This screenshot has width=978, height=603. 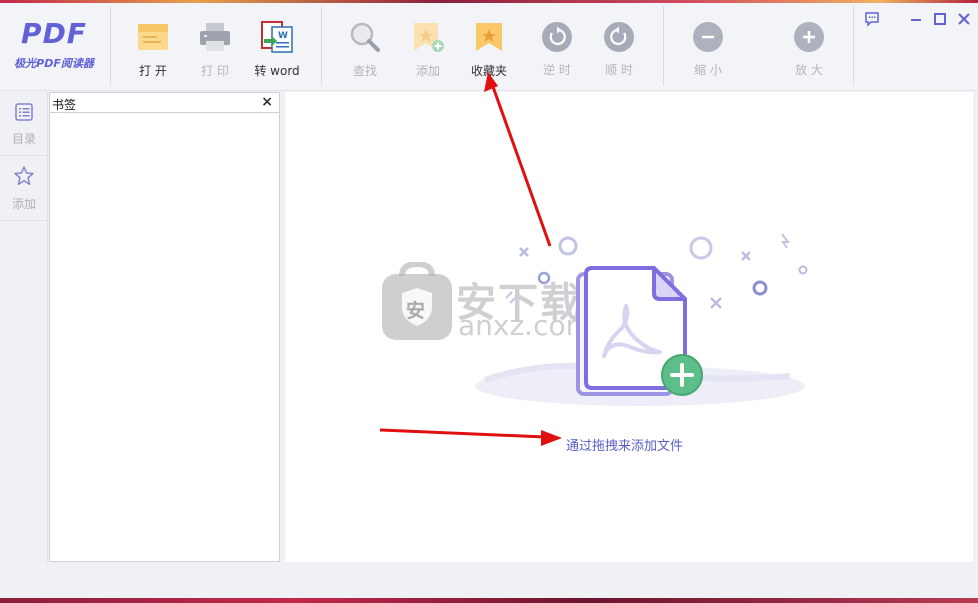 I want to click on app-logo: PDF 极光PDF阅读器, so click(x=54, y=47).